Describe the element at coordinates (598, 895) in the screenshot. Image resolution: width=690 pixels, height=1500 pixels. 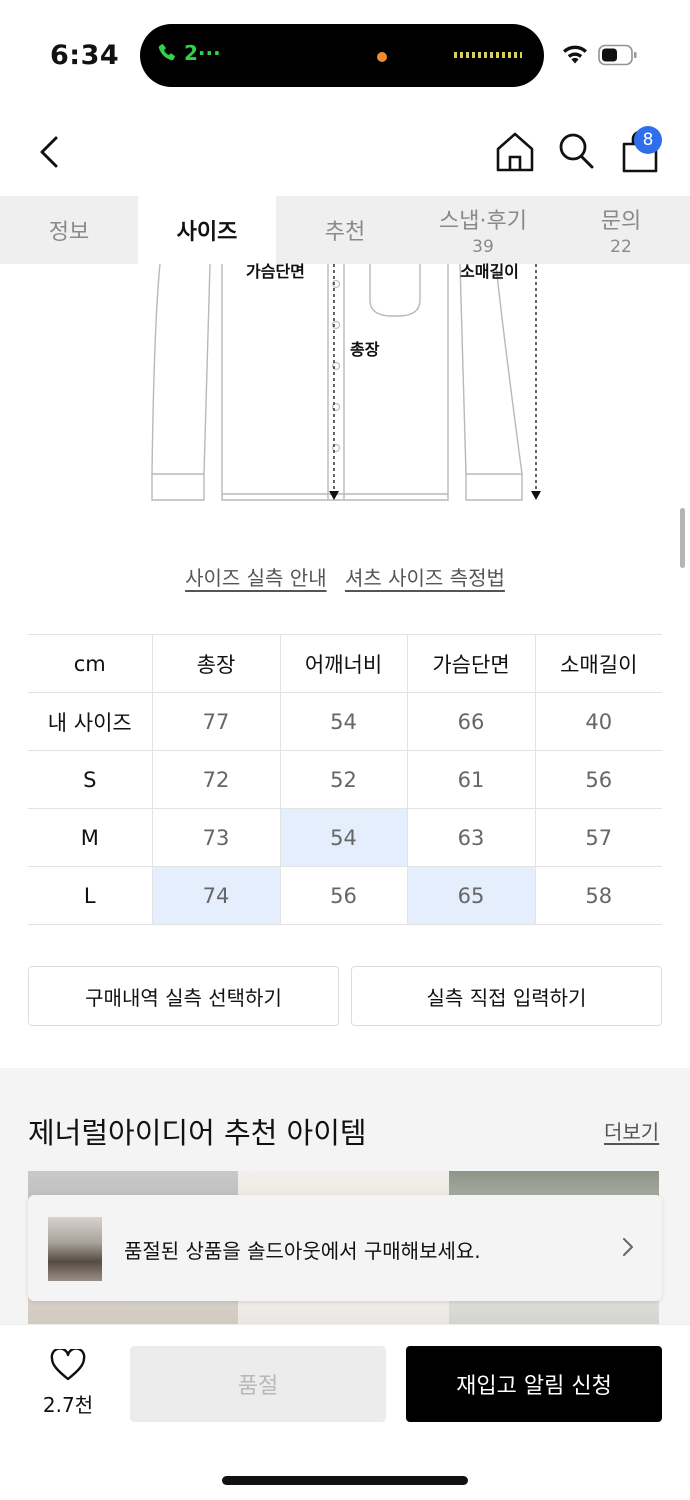
I see `table-cell: 58` at that location.